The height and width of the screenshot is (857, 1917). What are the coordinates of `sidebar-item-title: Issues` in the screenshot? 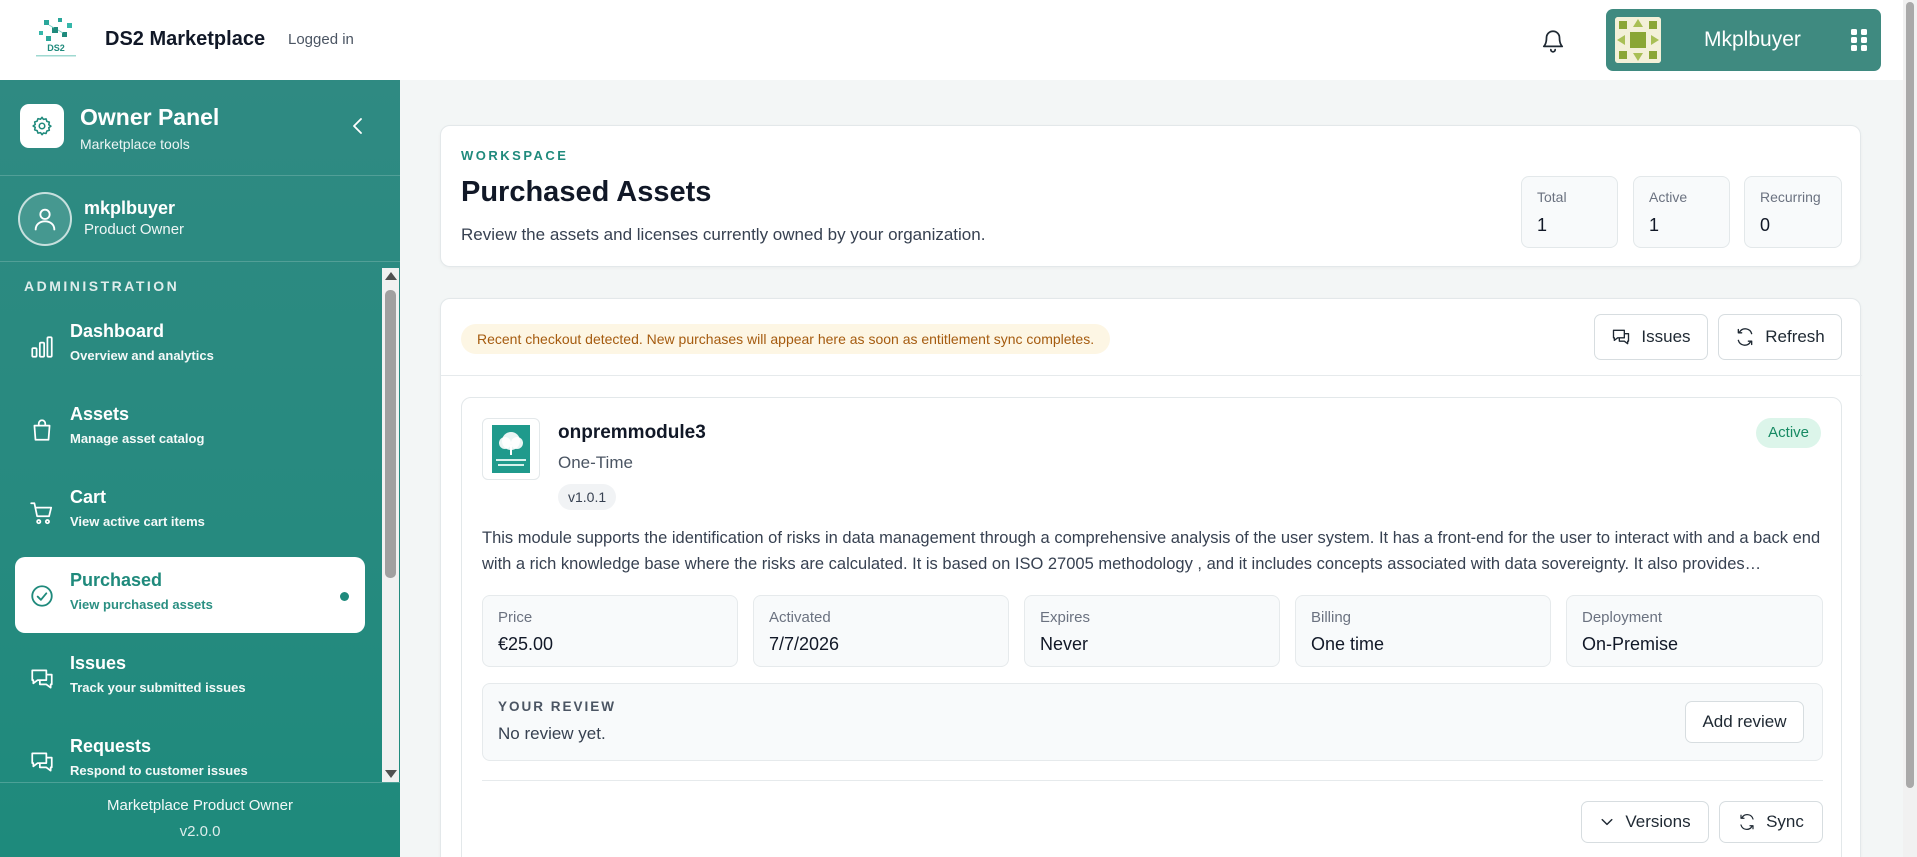 It's located at (98, 663).